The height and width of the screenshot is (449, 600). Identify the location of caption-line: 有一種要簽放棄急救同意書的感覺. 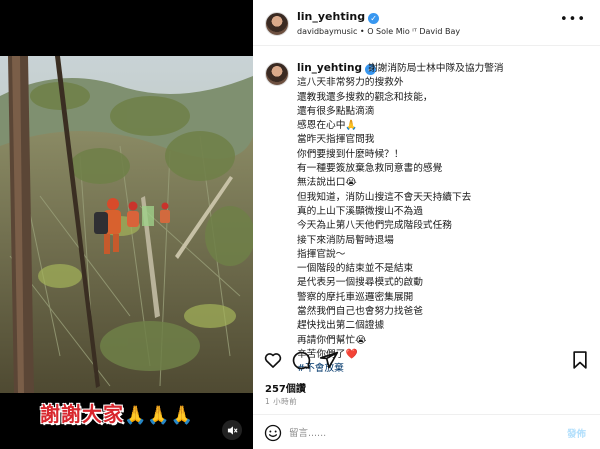
(370, 169).